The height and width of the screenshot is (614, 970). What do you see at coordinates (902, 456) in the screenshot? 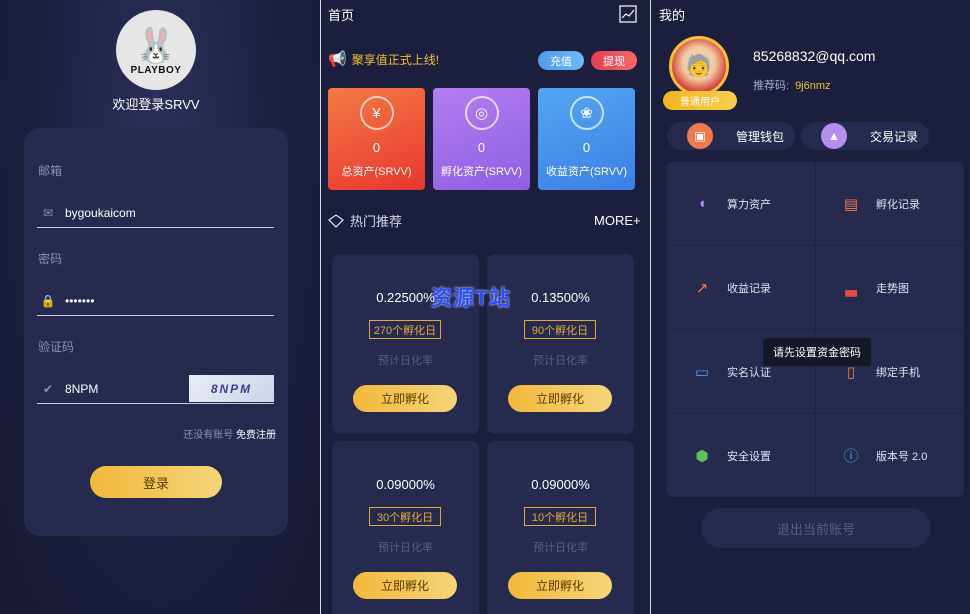
I see `menu-label: 版本号 2.0` at bounding box center [902, 456].